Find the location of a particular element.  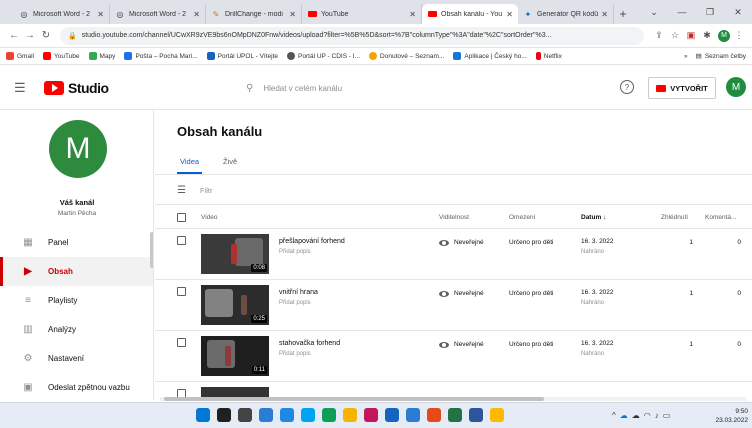

maximize-icon: ❐ is located at coordinates (710, 12).